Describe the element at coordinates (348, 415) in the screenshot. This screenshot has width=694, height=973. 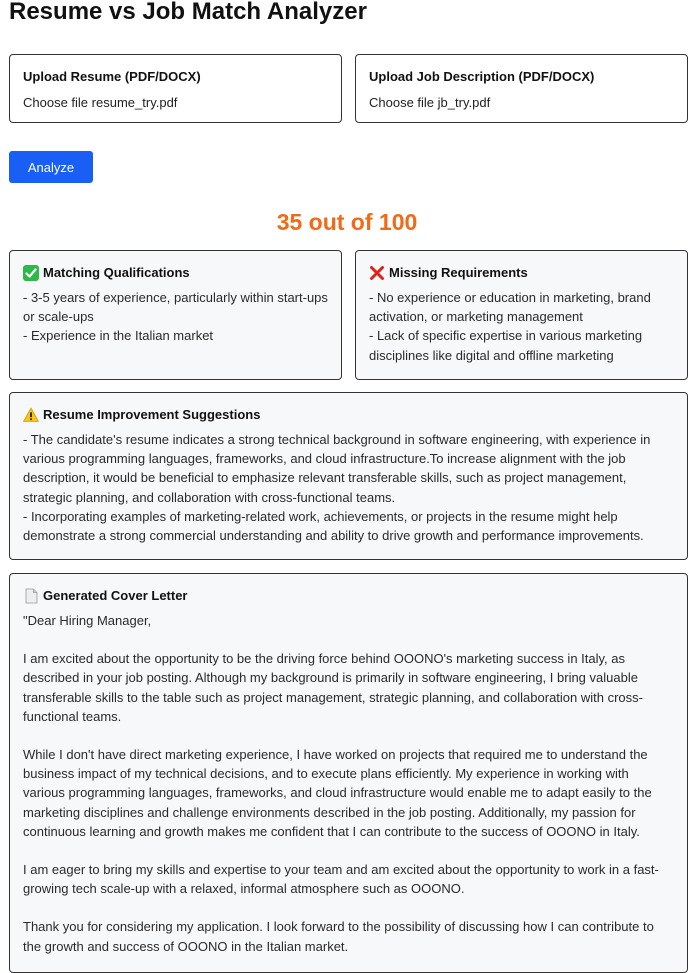
I see `resume-suggestions-header: Resume Improvement Suggestions` at that location.